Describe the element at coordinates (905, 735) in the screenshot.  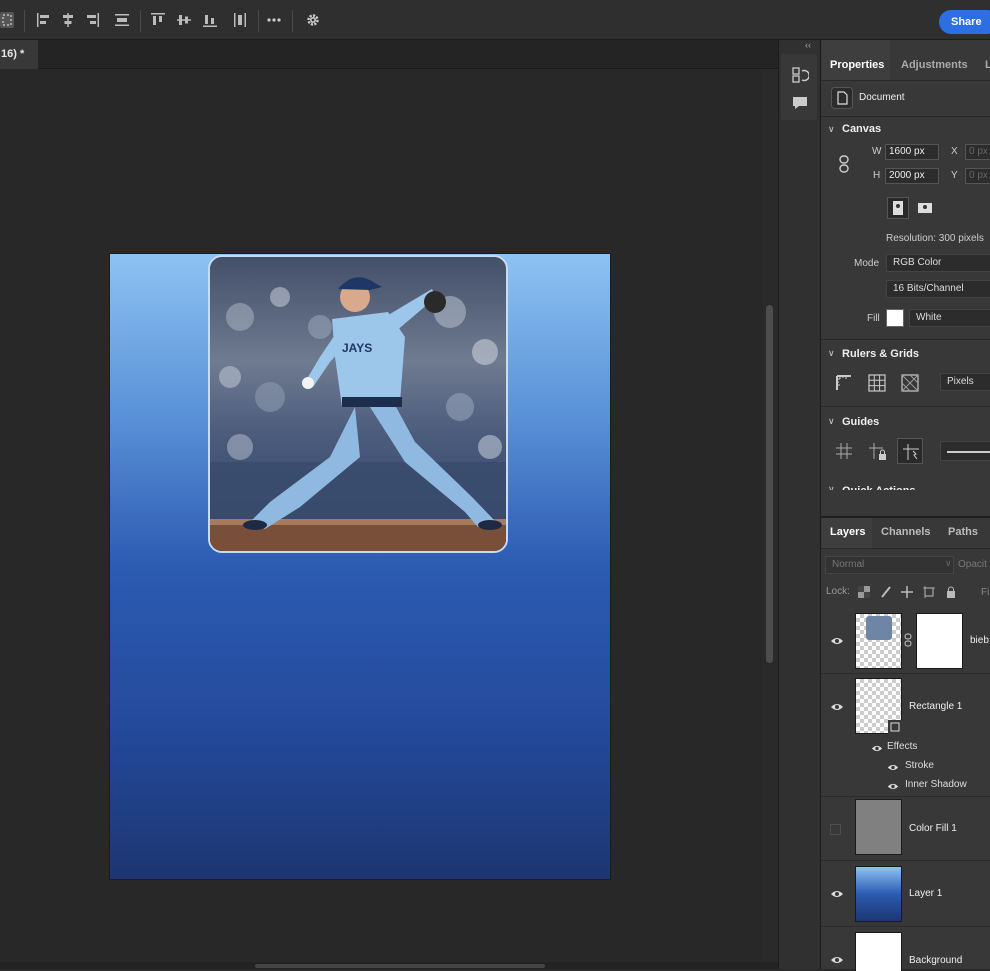
I see `layer-row: Rectangle 1 Effects Stroke Inner Shadow` at that location.